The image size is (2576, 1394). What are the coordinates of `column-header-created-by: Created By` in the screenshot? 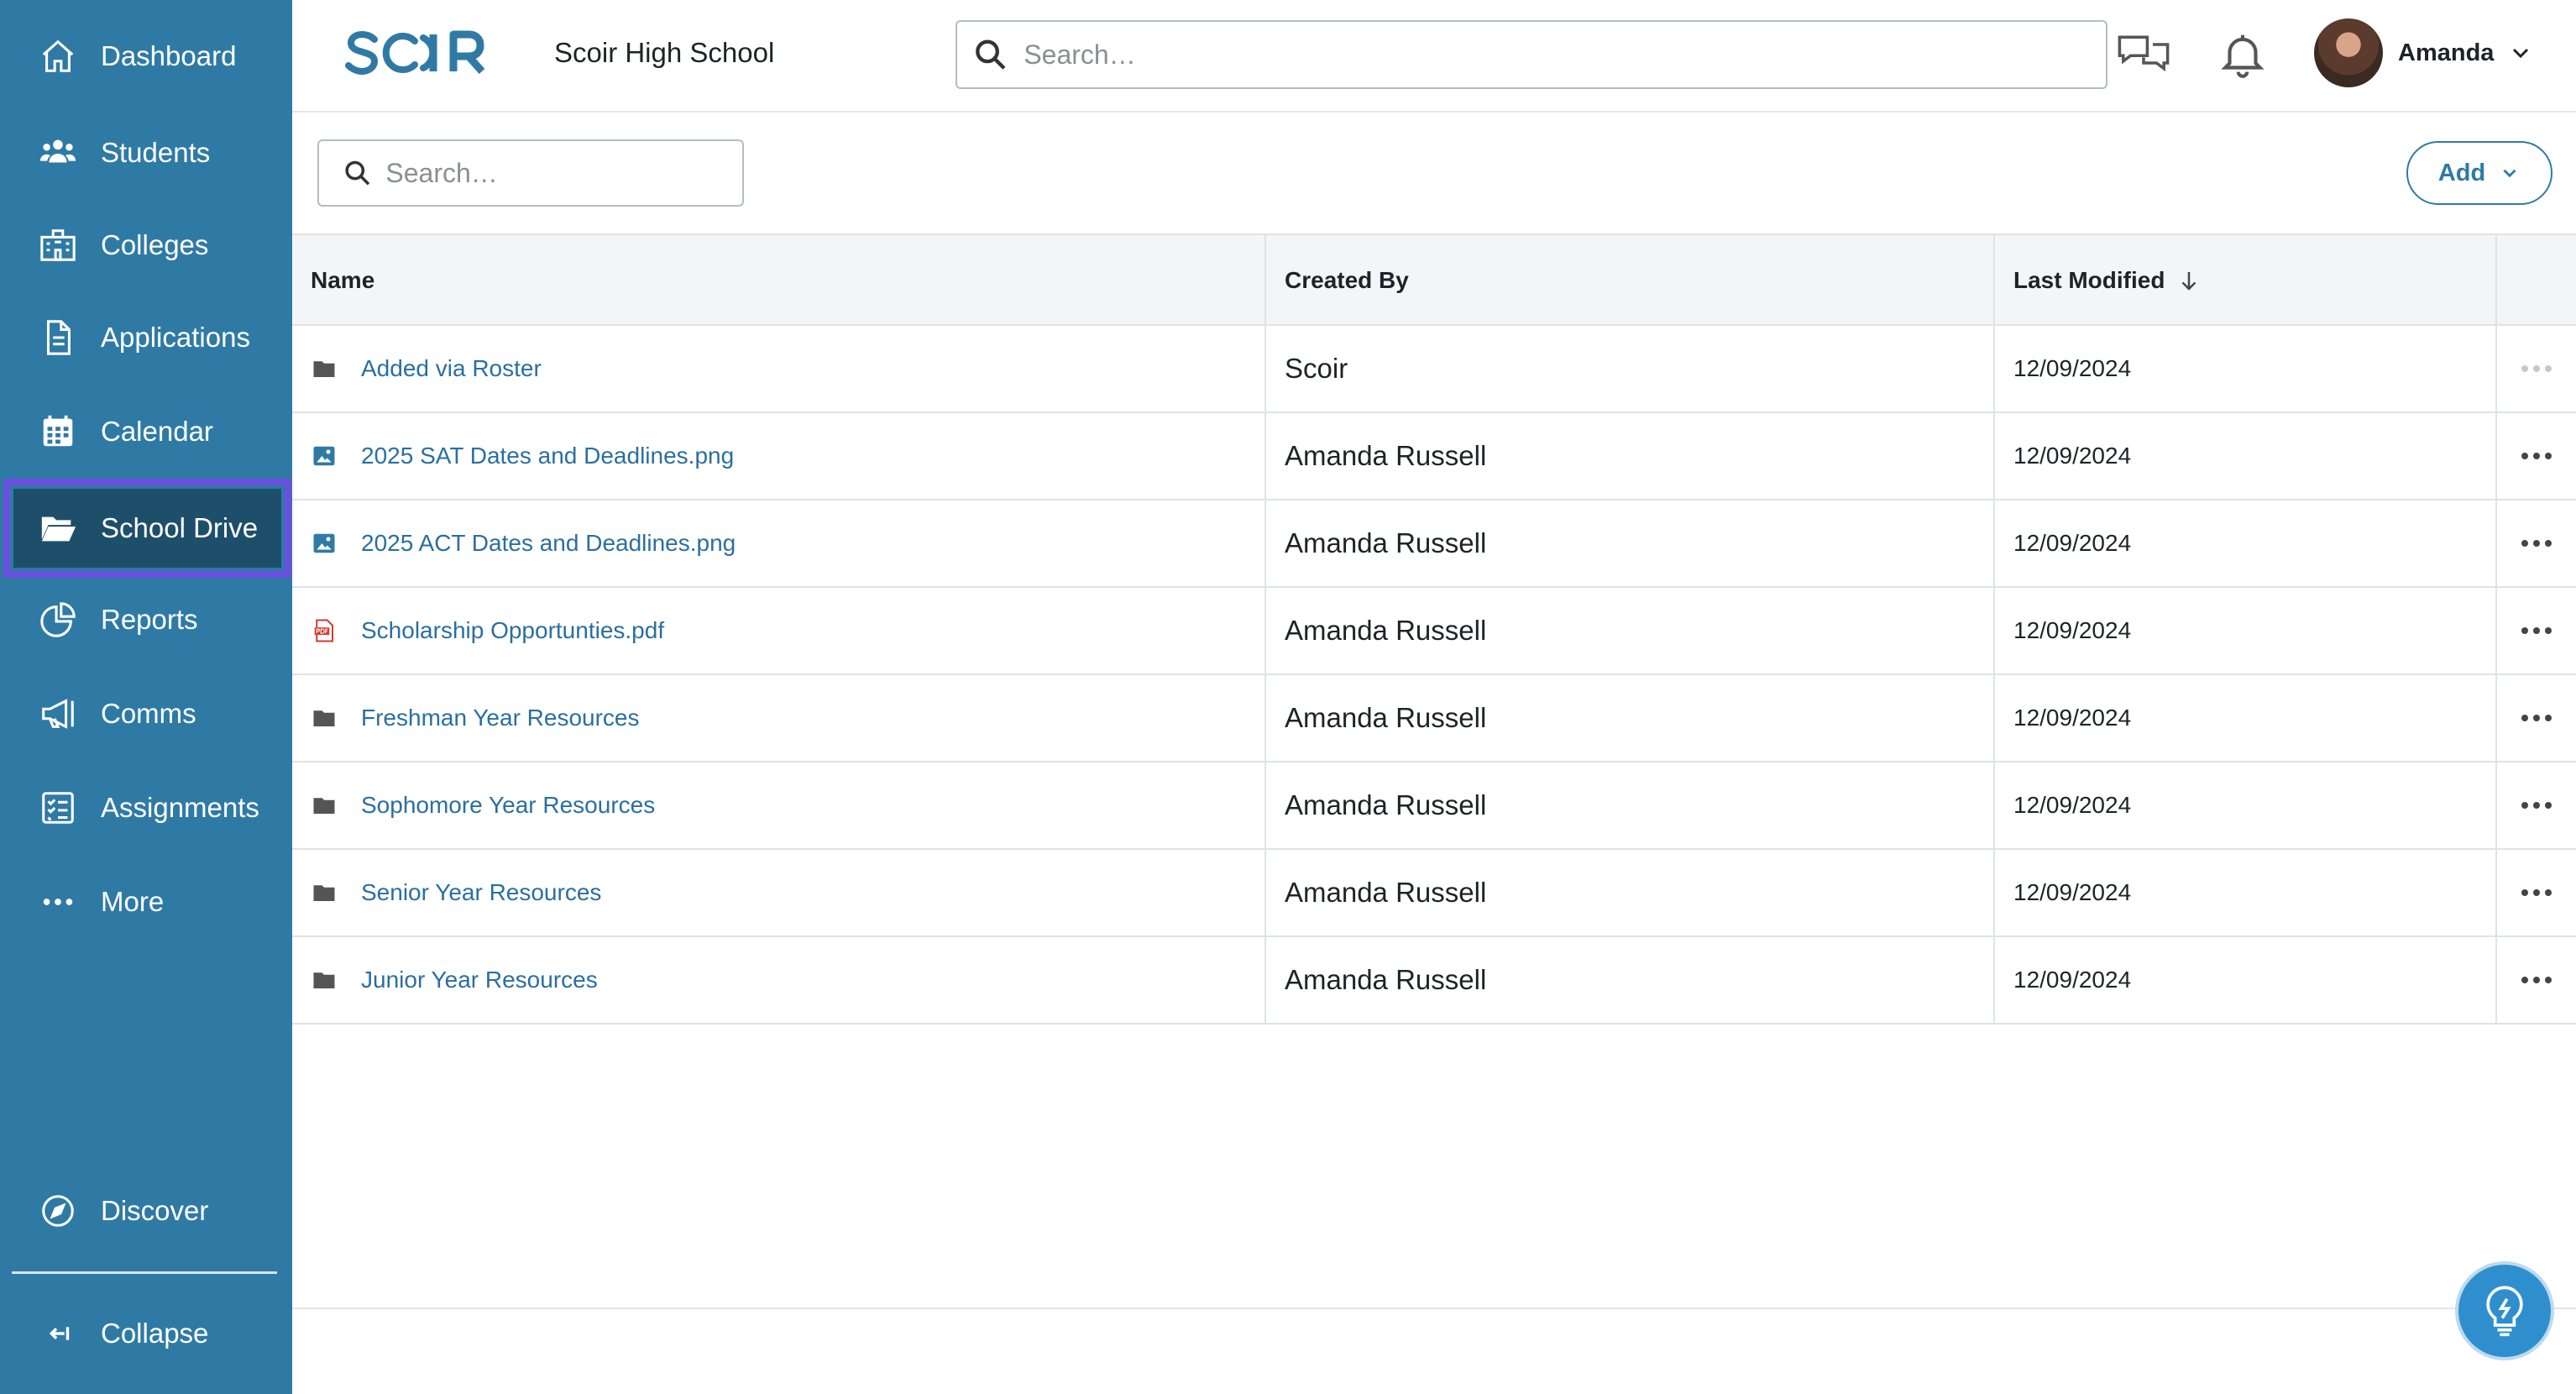 It's located at (1630, 281).